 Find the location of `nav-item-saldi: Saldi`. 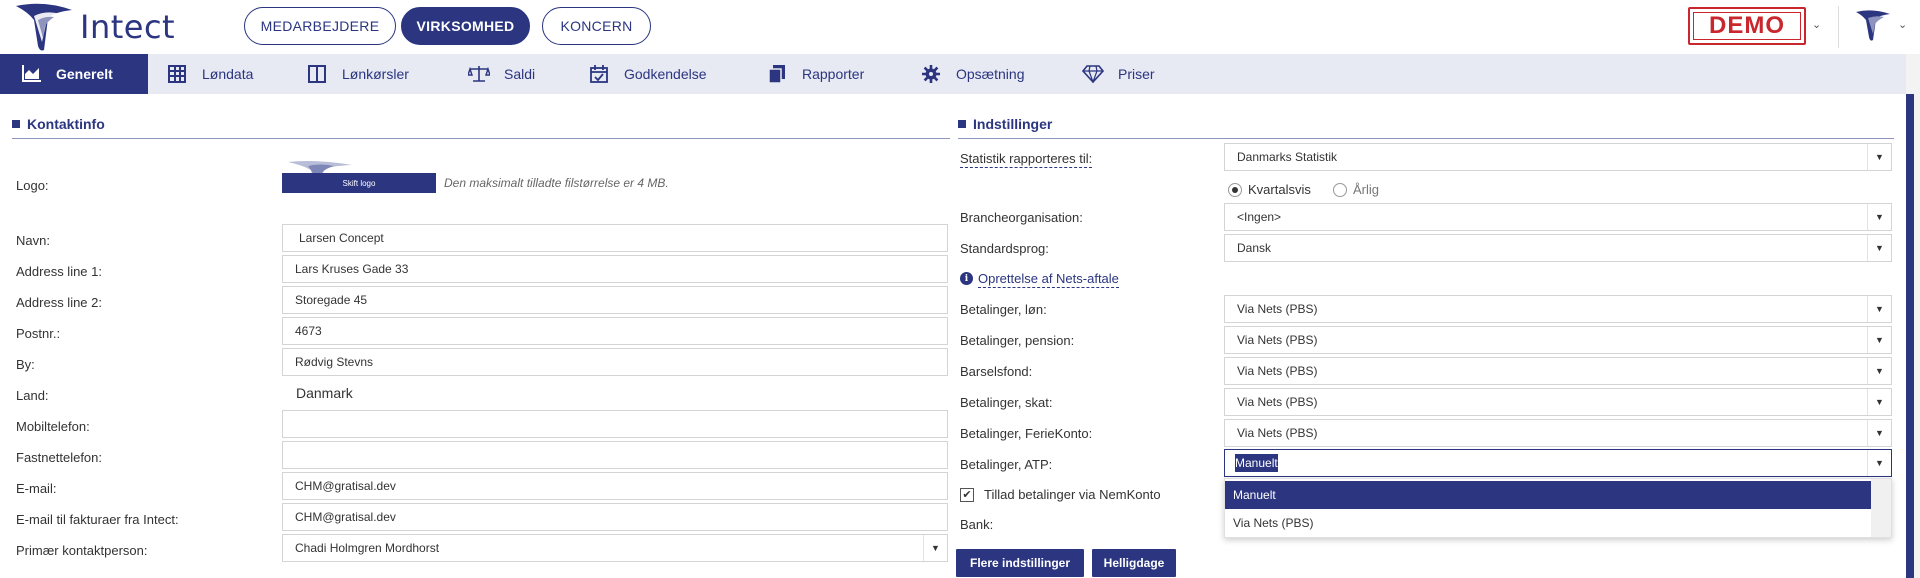

nav-item-saldi: Saldi is located at coordinates (501, 74).